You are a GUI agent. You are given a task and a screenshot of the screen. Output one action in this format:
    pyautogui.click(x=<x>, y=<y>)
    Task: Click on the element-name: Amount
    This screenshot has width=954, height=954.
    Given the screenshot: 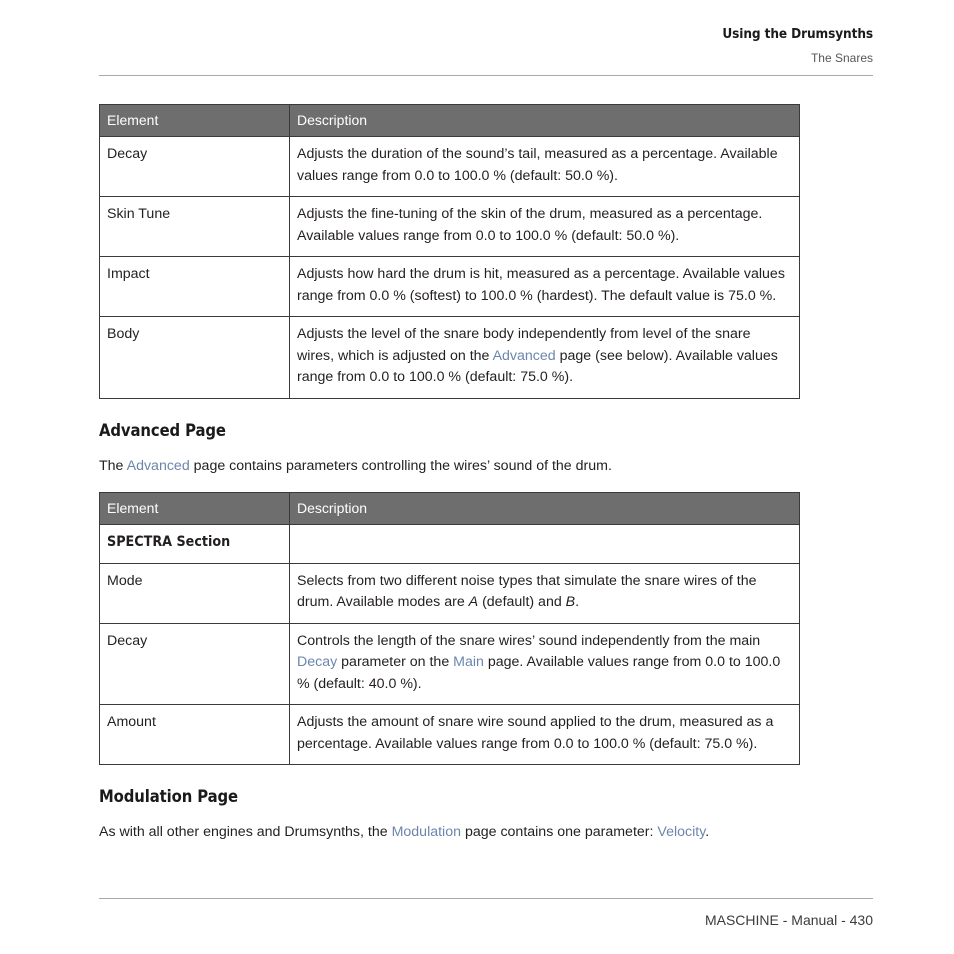 What is the action you would take?
    pyautogui.click(x=194, y=734)
    